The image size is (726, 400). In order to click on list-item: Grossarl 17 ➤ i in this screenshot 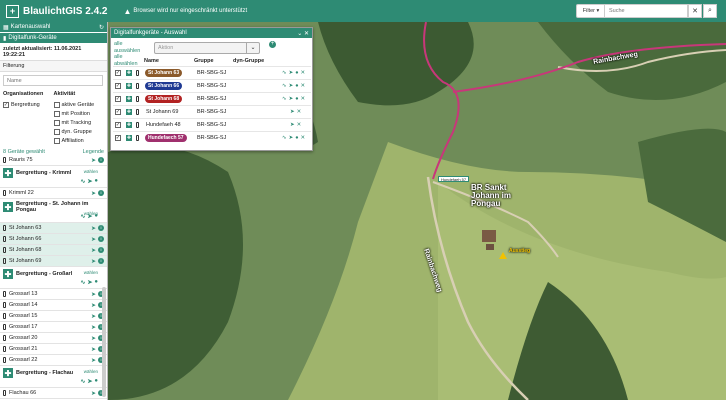, I will do `click(53, 327)`.